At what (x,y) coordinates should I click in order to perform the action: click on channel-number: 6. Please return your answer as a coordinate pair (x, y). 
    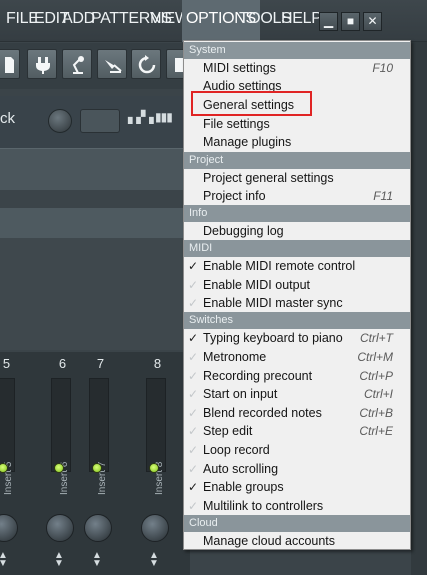
    Looking at the image, I should click on (62, 363).